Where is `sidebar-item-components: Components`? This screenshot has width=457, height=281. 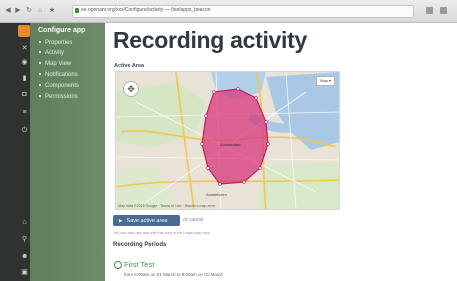
sidebar-item-components: Components is located at coordinates (59, 86).